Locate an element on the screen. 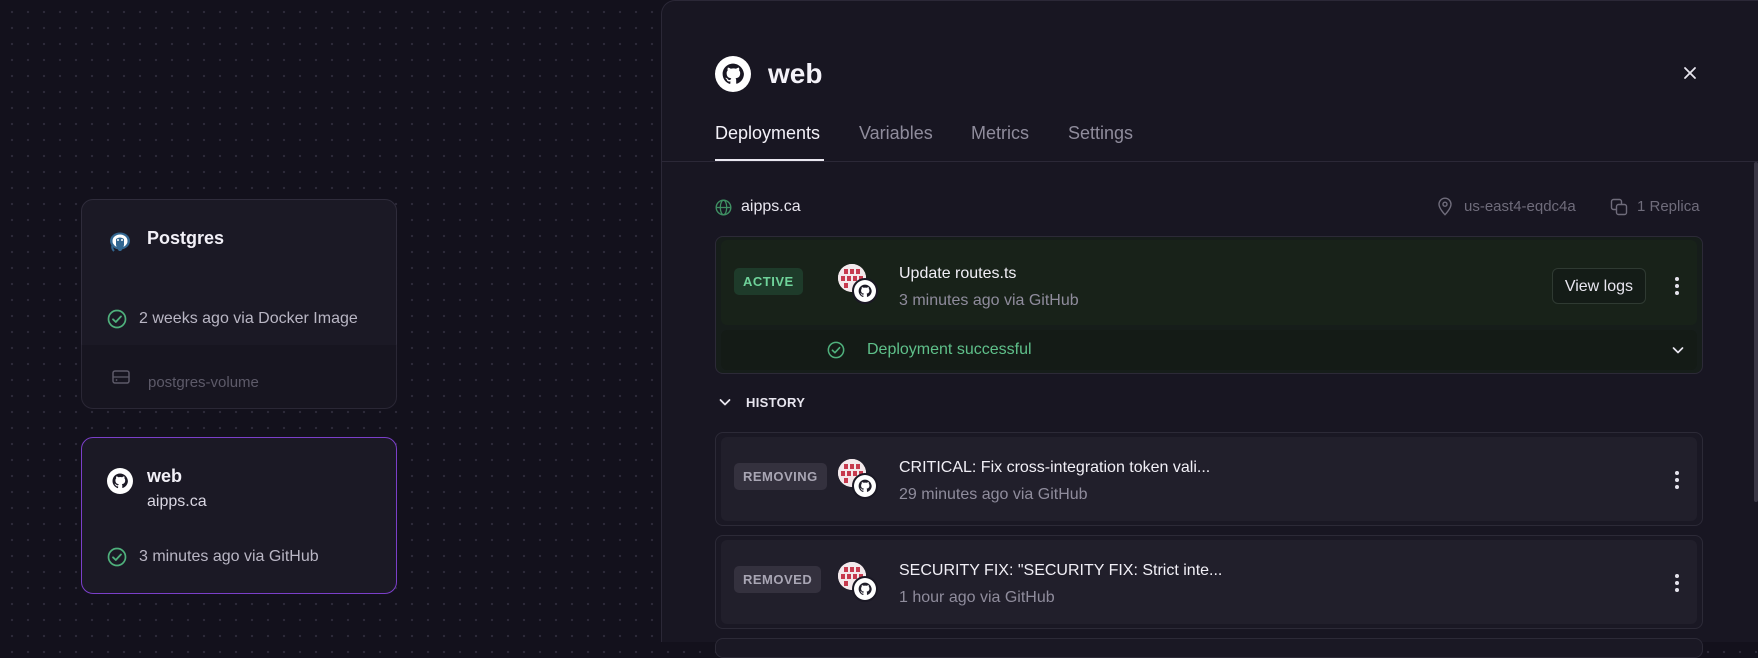 The height and width of the screenshot is (658, 1758). replica-count: 1 Replica is located at coordinates (1668, 206).